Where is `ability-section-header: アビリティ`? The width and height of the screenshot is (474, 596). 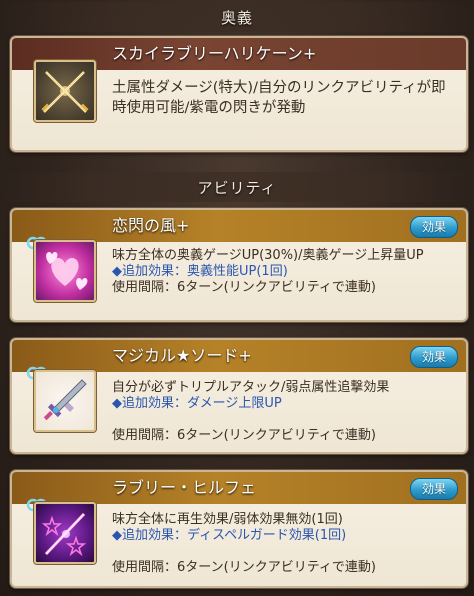 ability-section-header: アビリティ is located at coordinates (237, 187).